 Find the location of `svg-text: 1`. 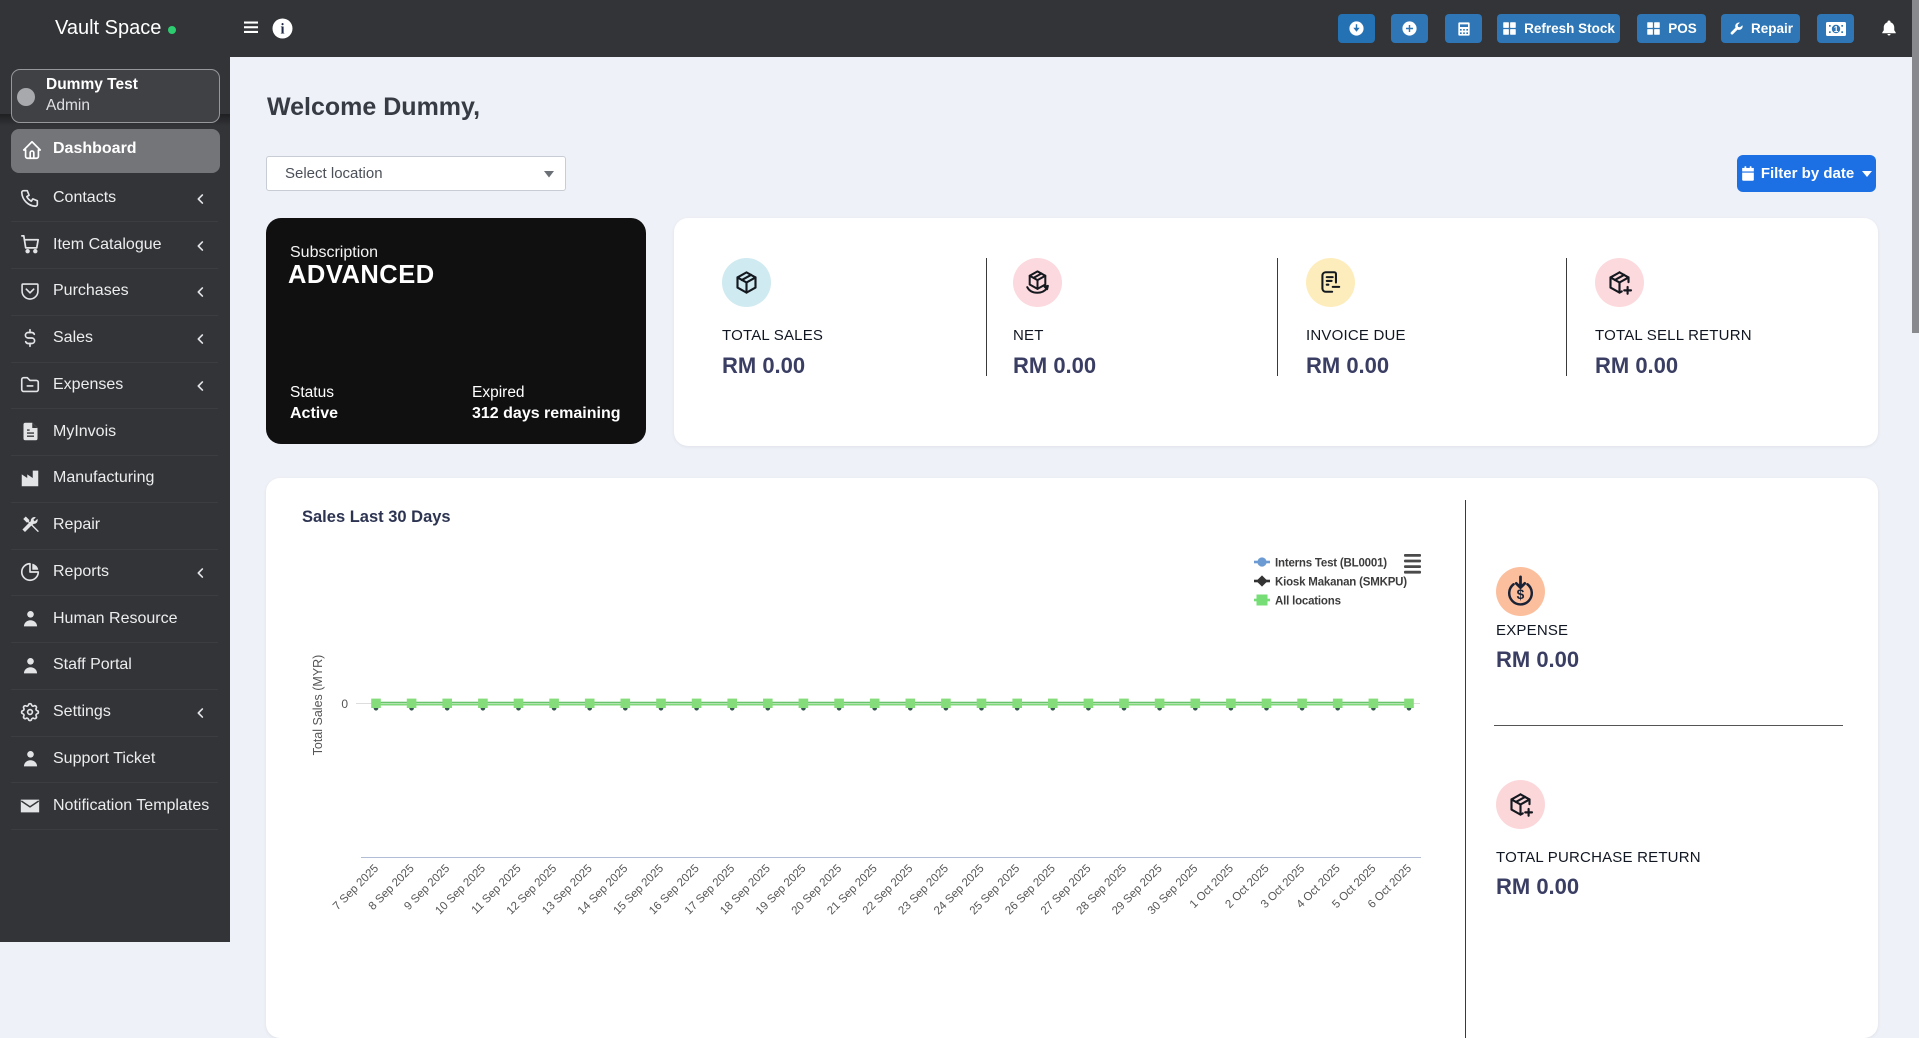

svg-text: 1 is located at coordinates (1835, 29).